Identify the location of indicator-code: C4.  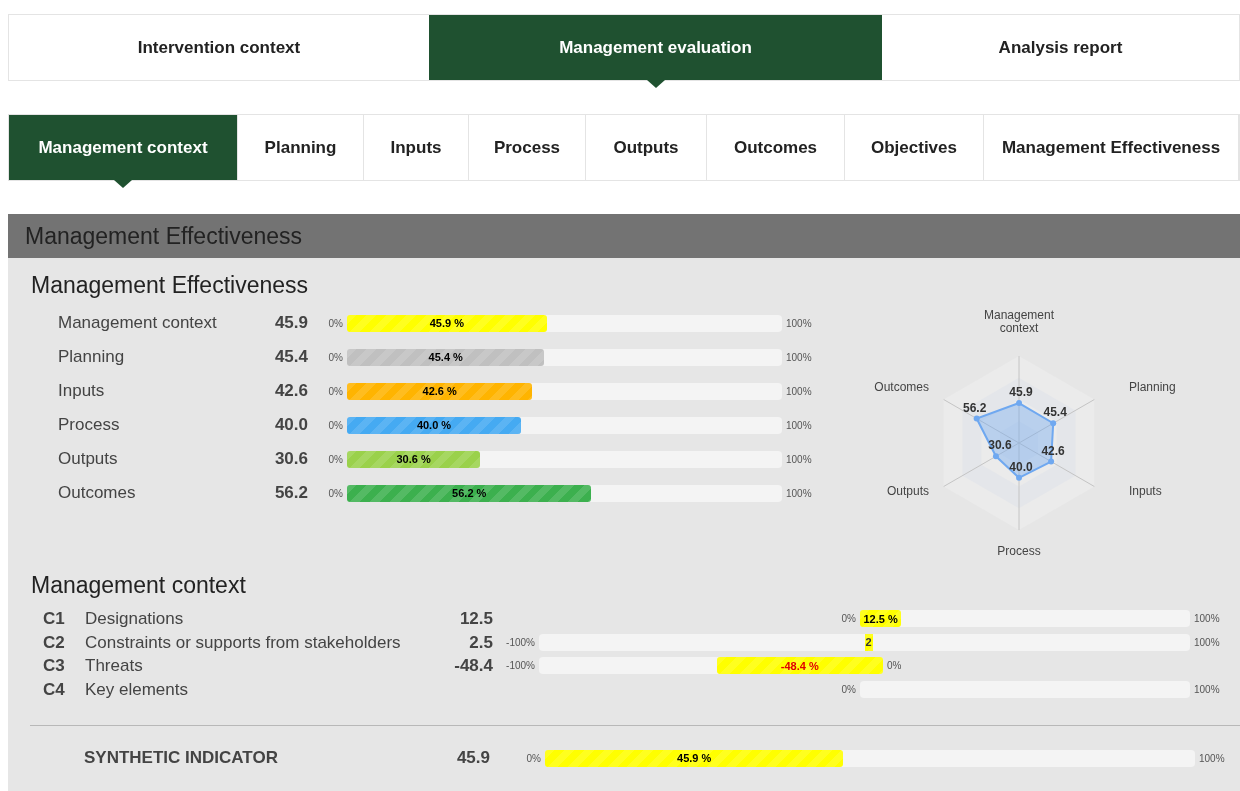
(54, 689).